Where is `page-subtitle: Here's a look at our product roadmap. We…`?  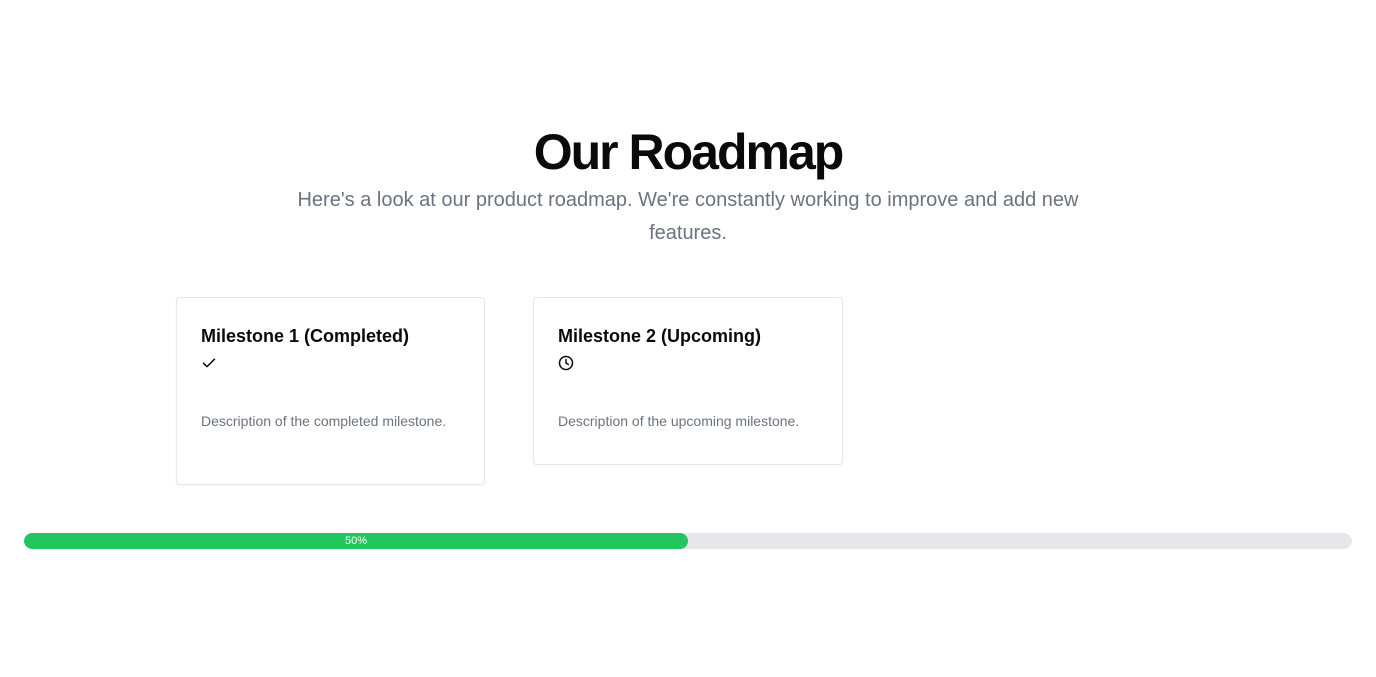
page-subtitle: Here's a look at our product roadmap. We… is located at coordinates (688, 216).